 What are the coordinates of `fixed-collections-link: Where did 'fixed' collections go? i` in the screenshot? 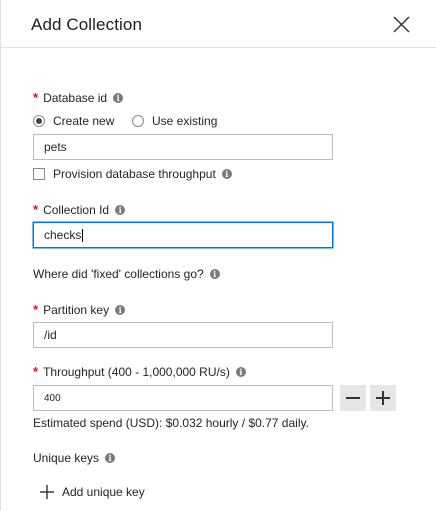 It's located at (126, 274).